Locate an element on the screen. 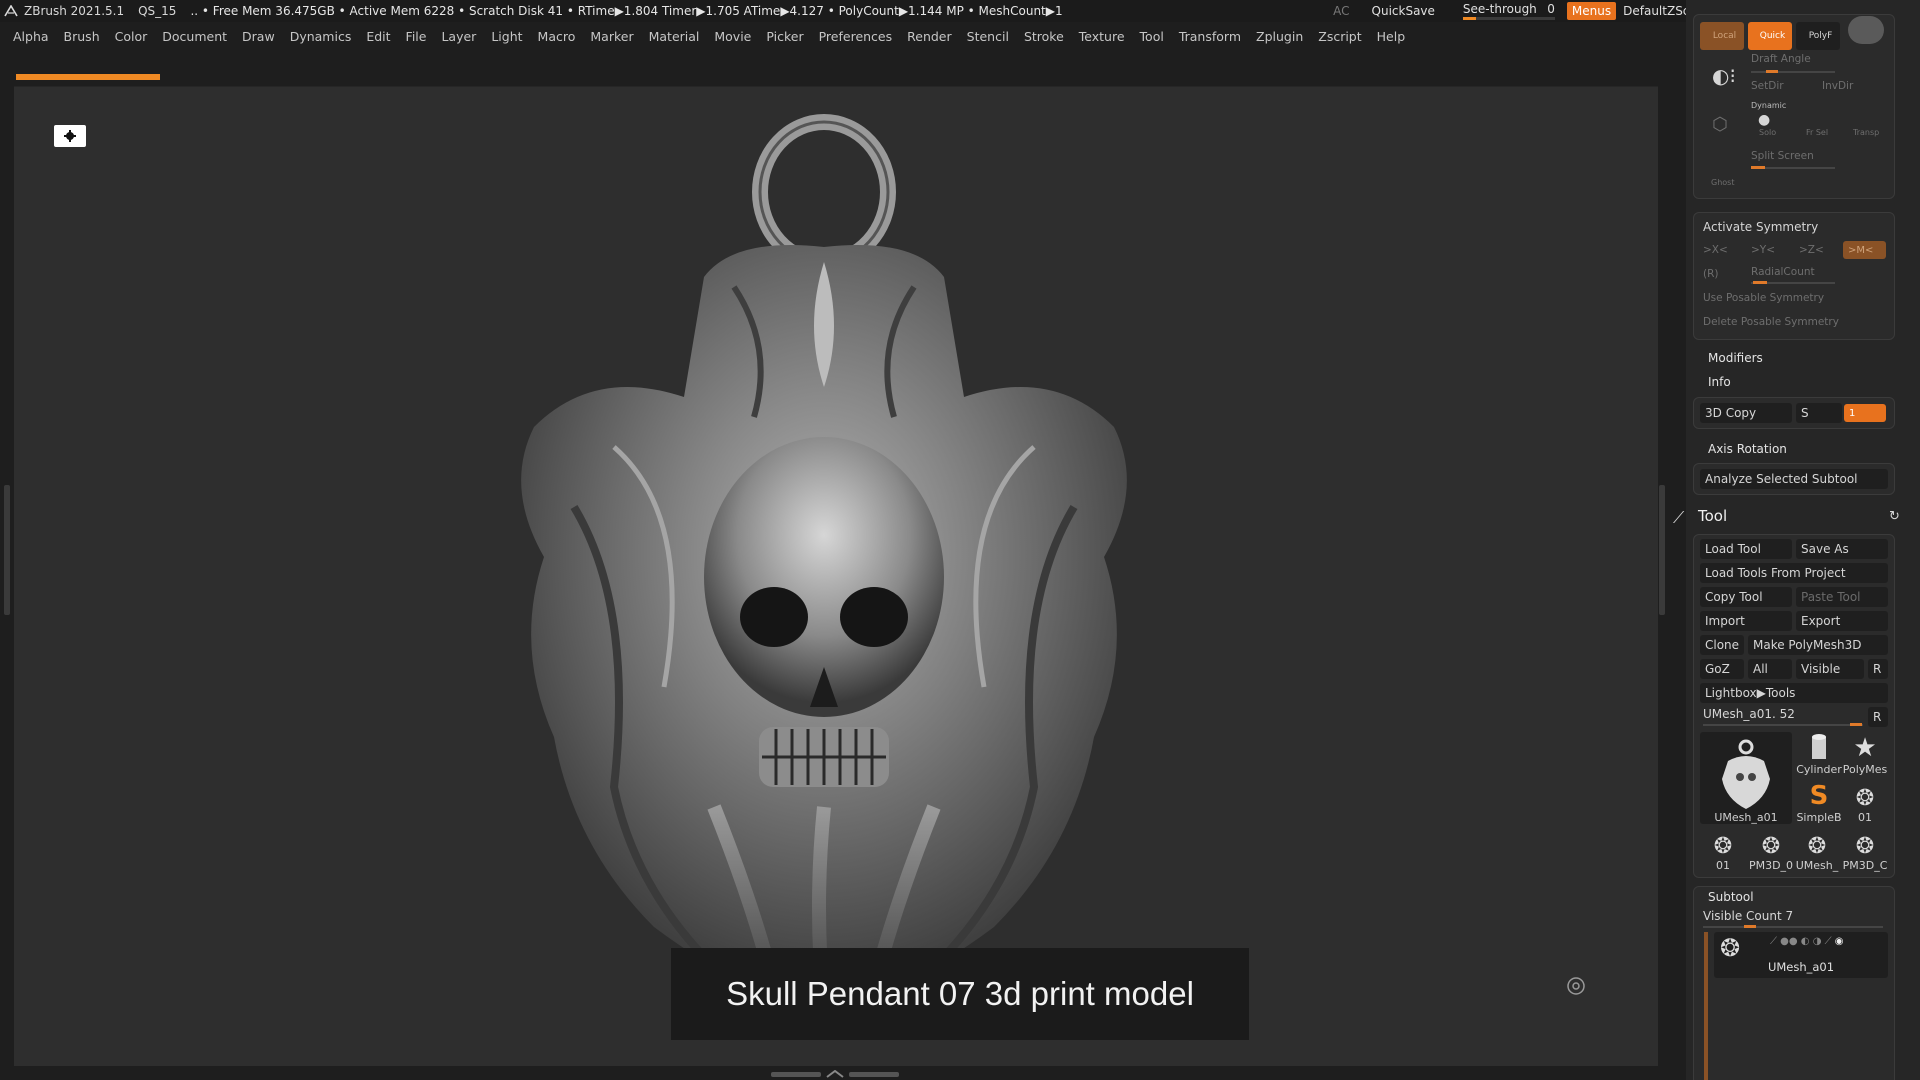 This screenshot has width=1920, height=1080. eye-icon: ◉ is located at coordinates (1839, 941).